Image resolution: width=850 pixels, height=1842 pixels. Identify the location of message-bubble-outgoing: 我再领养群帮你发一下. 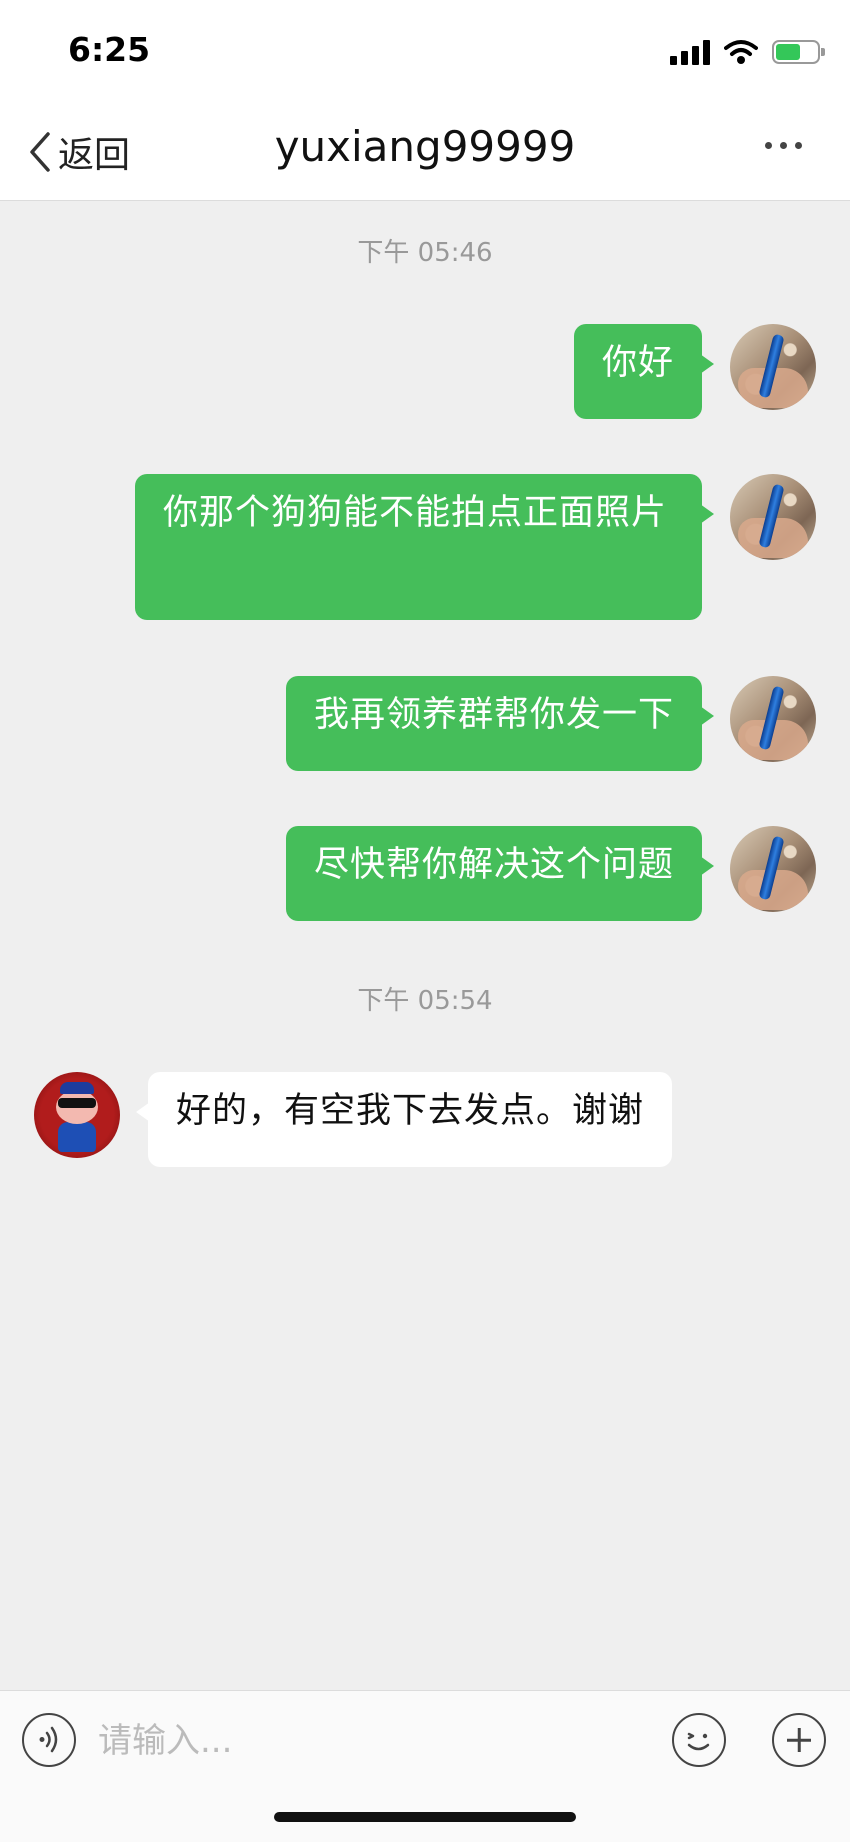
(500, 723).